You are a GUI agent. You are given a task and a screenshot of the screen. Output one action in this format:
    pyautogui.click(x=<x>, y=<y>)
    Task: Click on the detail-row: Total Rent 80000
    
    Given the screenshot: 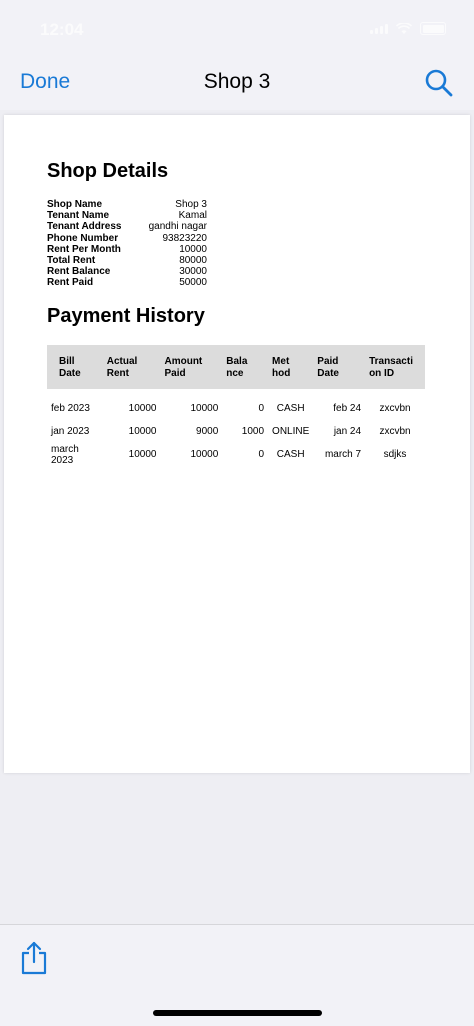 What is the action you would take?
    pyautogui.click(x=127, y=260)
    